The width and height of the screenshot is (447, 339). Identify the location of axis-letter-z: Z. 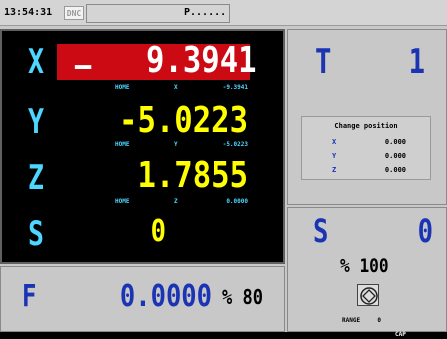
(36, 178).